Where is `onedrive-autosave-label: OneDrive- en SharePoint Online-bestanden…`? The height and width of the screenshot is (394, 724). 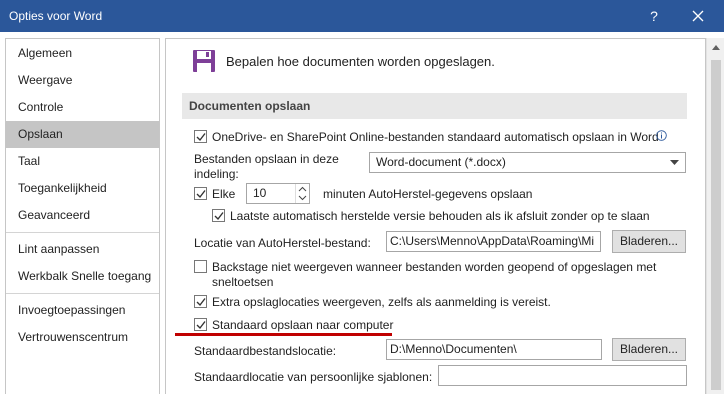
onedrive-autosave-label: OneDrive- en SharePoint Online-bestanden… is located at coordinates (435, 137).